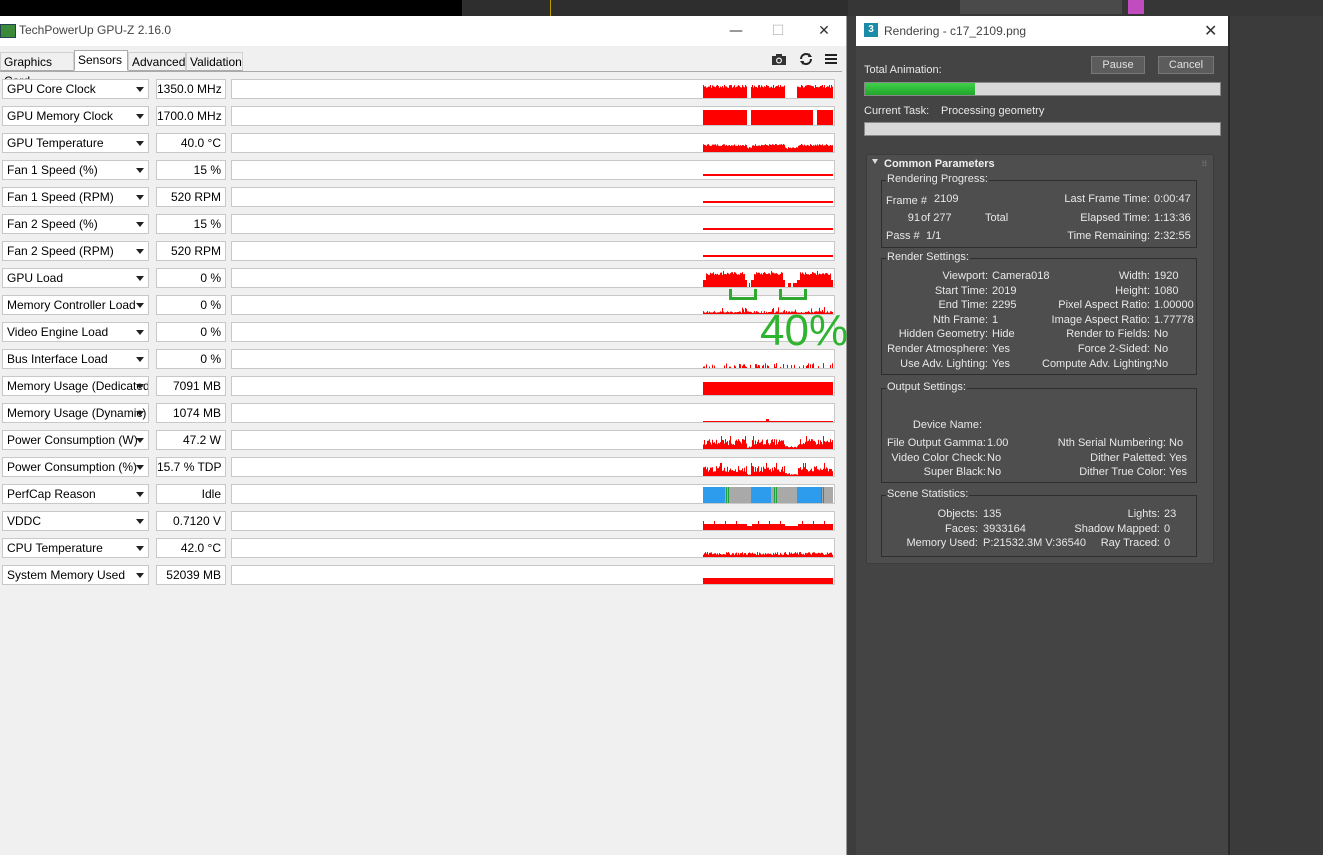  Describe the element at coordinates (947, 425) in the screenshot. I see `device-name-label: Device Name:` at that location.